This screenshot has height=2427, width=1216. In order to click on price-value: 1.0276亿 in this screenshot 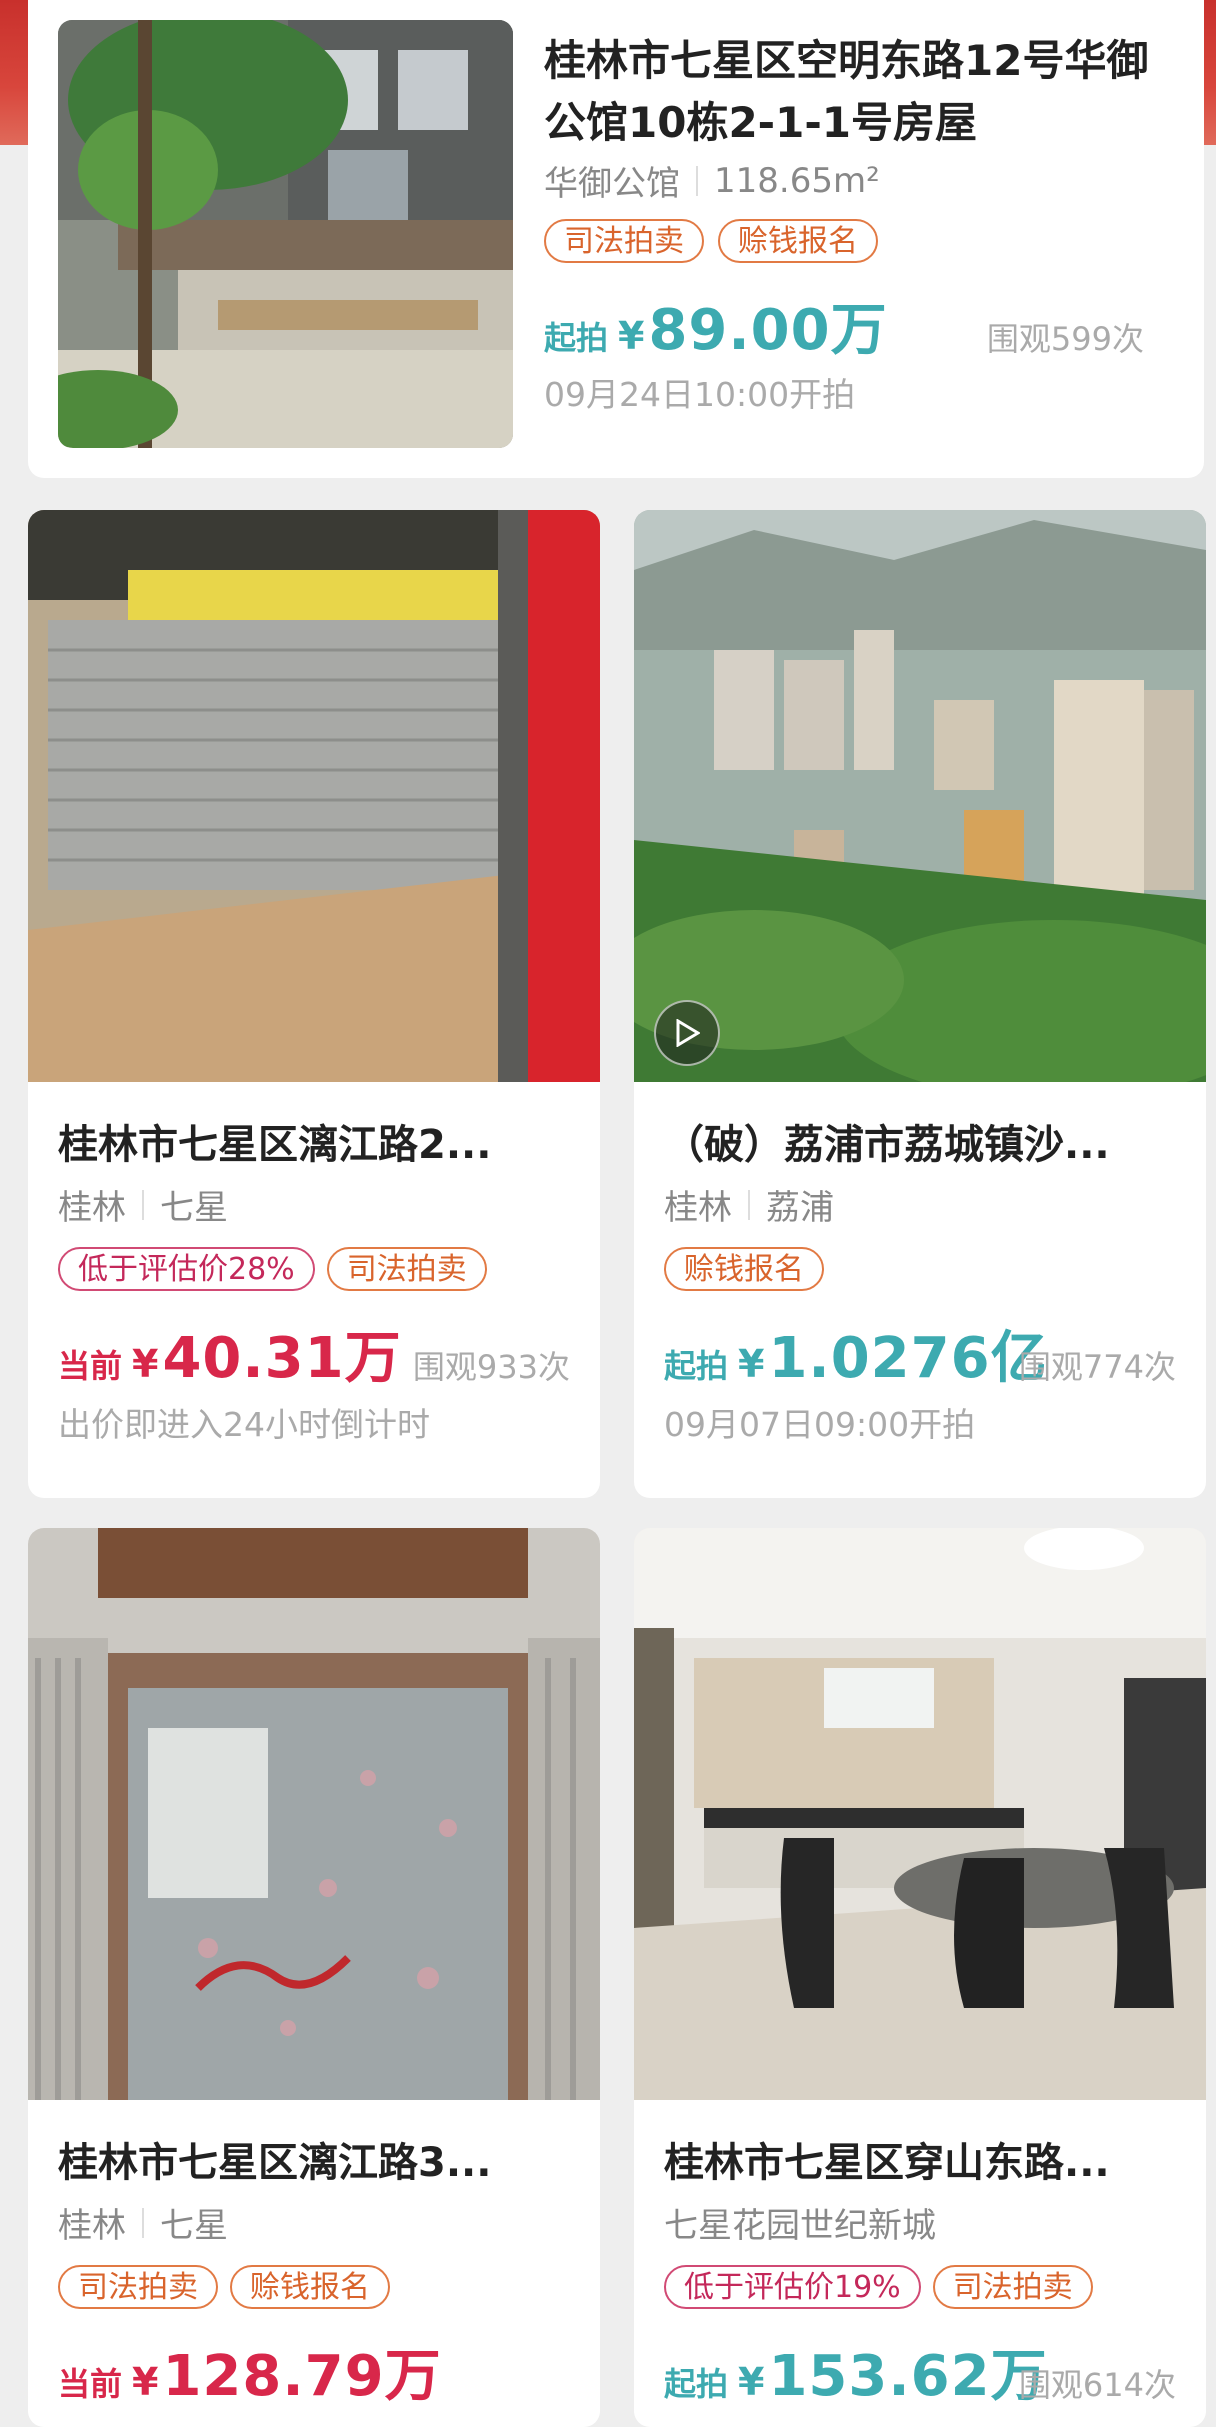, I will do `click(908, 1358)`.